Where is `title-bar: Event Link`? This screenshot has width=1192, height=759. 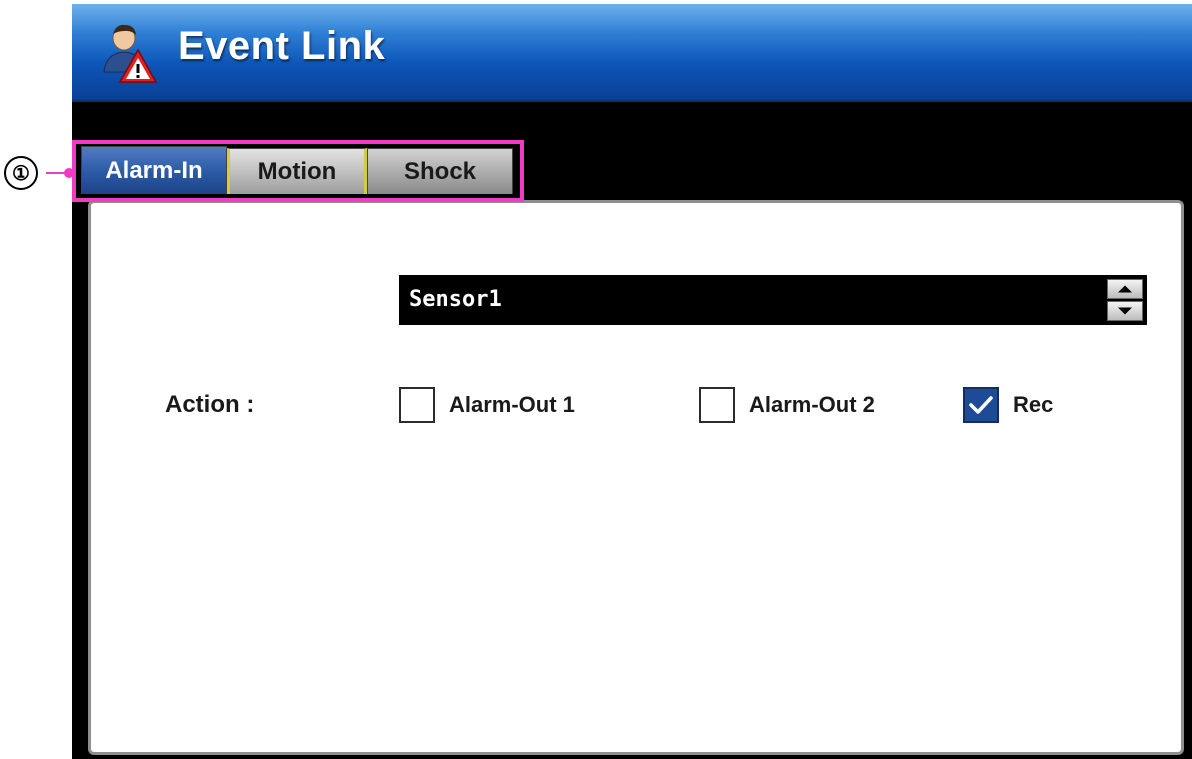
title-bar: Event Link is located at coordinates (632, 53).